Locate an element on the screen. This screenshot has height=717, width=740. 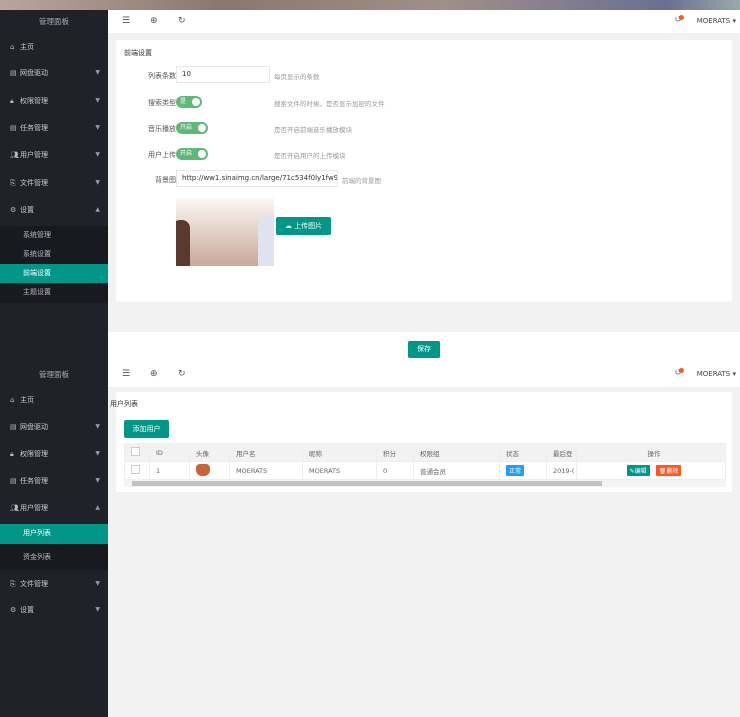
scrollbar-thumb is located at coordinates (367, 483).